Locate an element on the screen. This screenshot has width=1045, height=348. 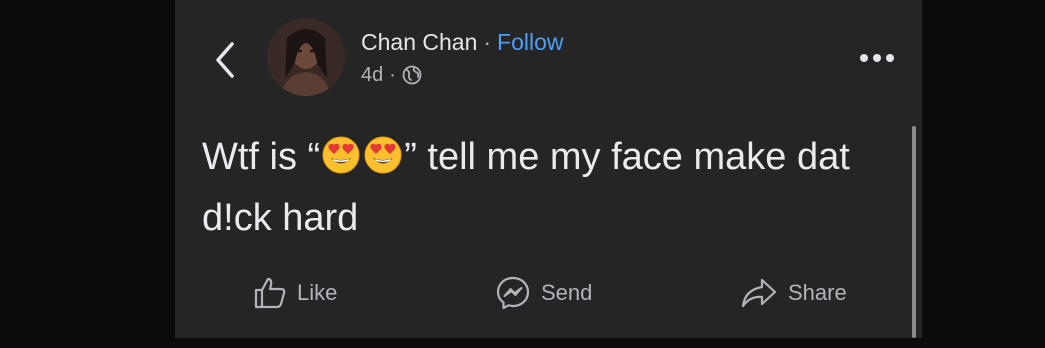
share-label: Share is located at coordinates (817, 292).